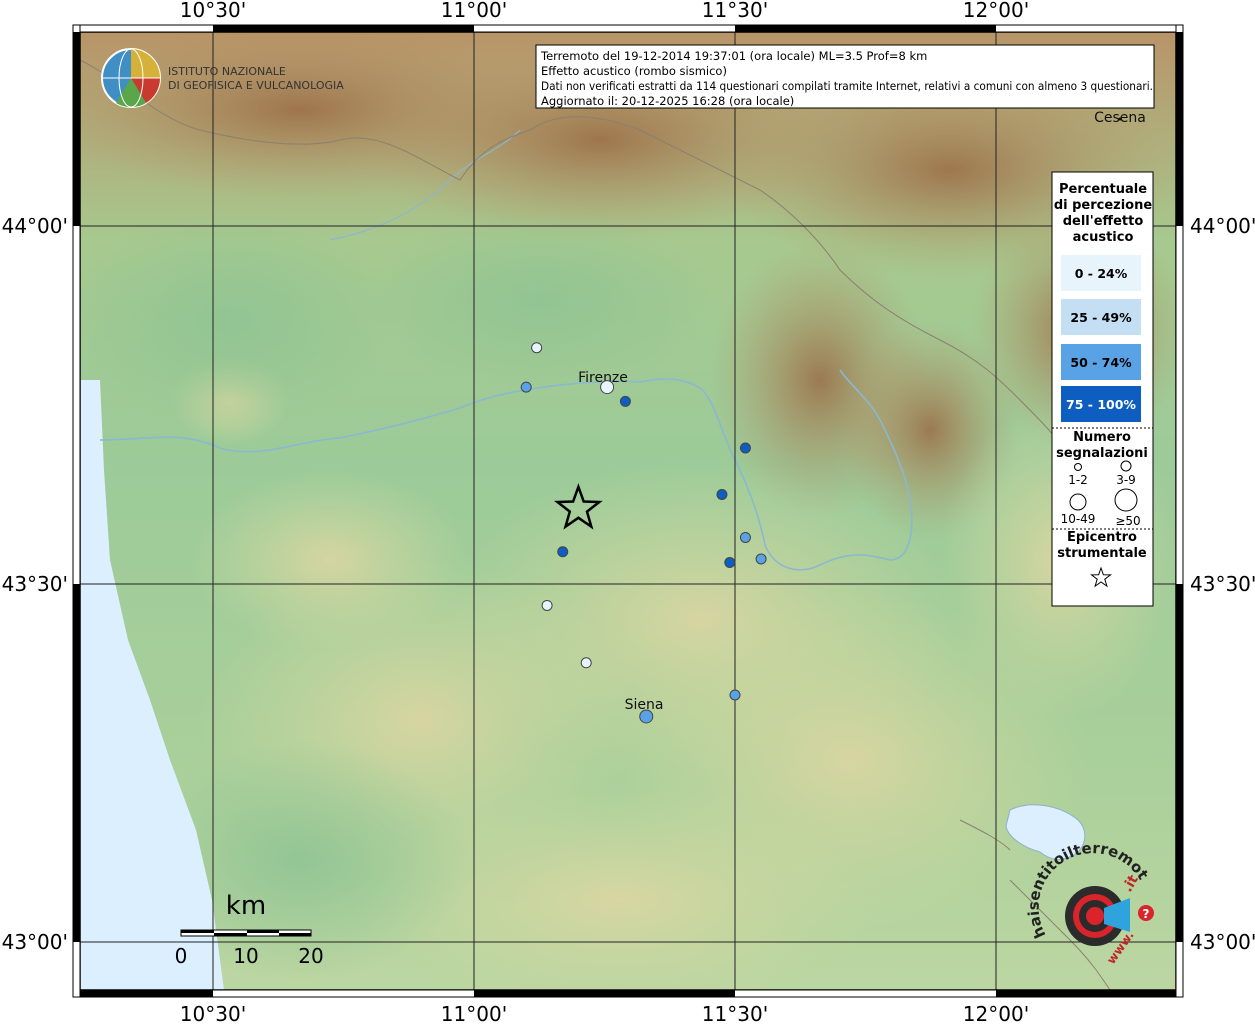 The image size is (1255, 1024). I want to click on logo-line2: DI GEOFISICA E VULCANOLOGIA, so click(256, 85).